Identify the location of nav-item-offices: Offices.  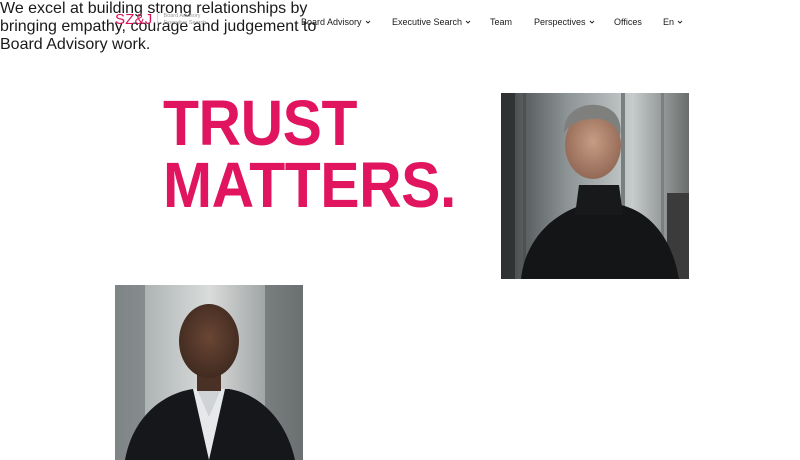
(628, 22).